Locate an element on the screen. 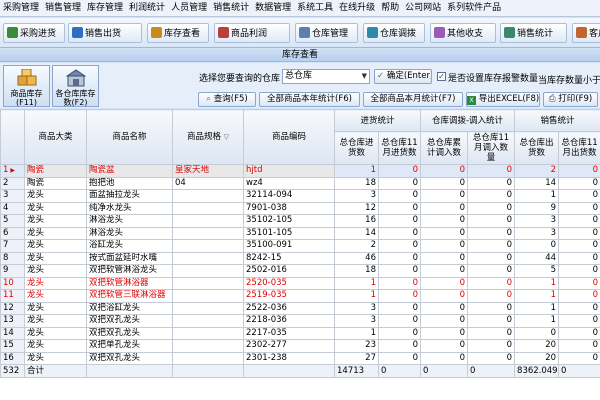 This screenshot has height=400, width=600. cell-code: 2502-016 is located at coordinates (289, 271).